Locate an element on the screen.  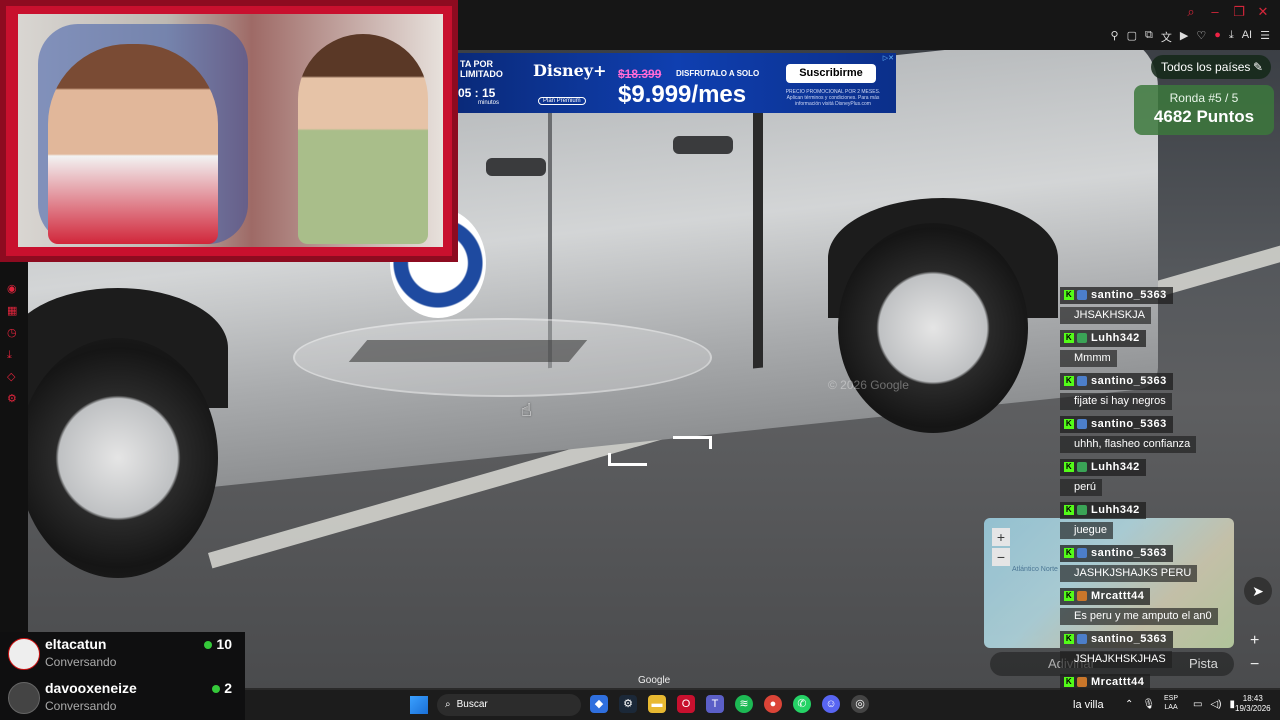
member-count: 10 is located at coordinates (218, 644).